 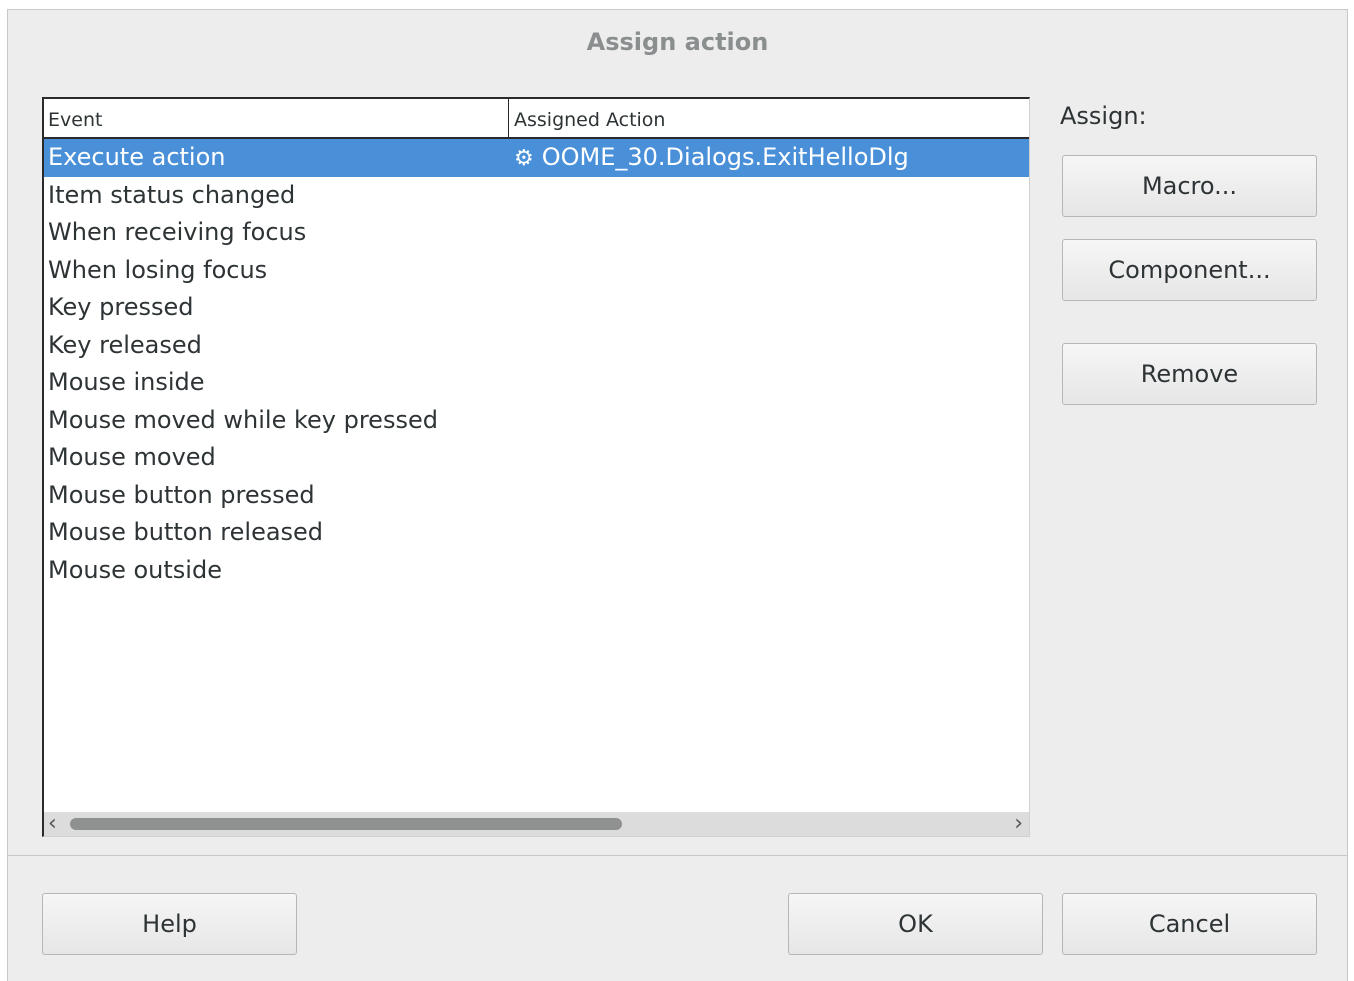 What do you see at coordinates (346, 824) in the screenshot?
I see `scrollbar-thumb` at bounding box center [346, 824].